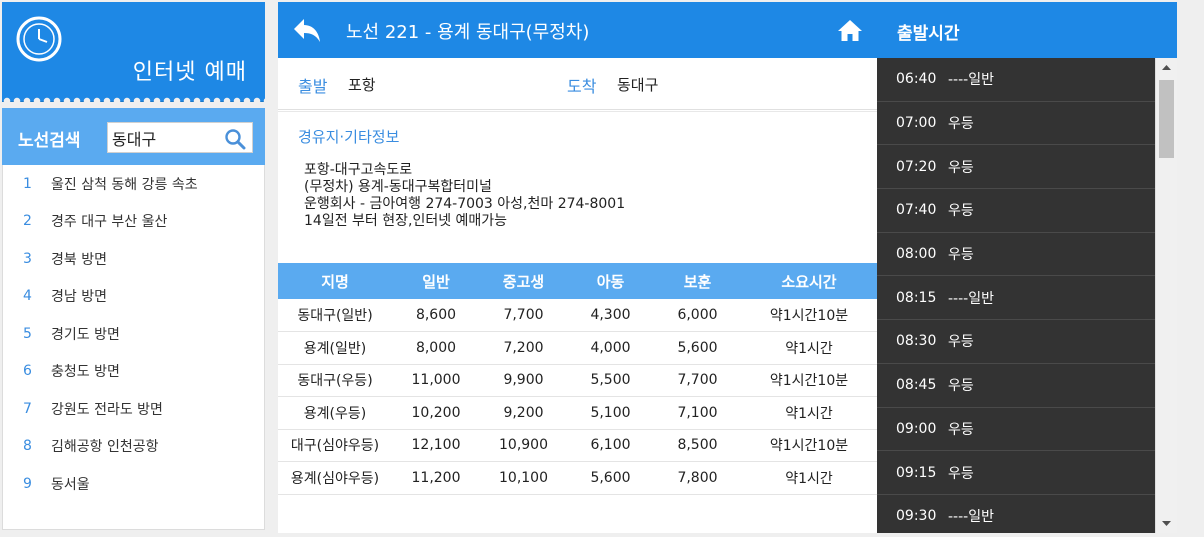 Image resolution: width=1204 pixels, height=537 pixels. Describe the element at coordinates (133, 334) in the screenshot. I see `route-item: 5 경기도 방면` at that location.